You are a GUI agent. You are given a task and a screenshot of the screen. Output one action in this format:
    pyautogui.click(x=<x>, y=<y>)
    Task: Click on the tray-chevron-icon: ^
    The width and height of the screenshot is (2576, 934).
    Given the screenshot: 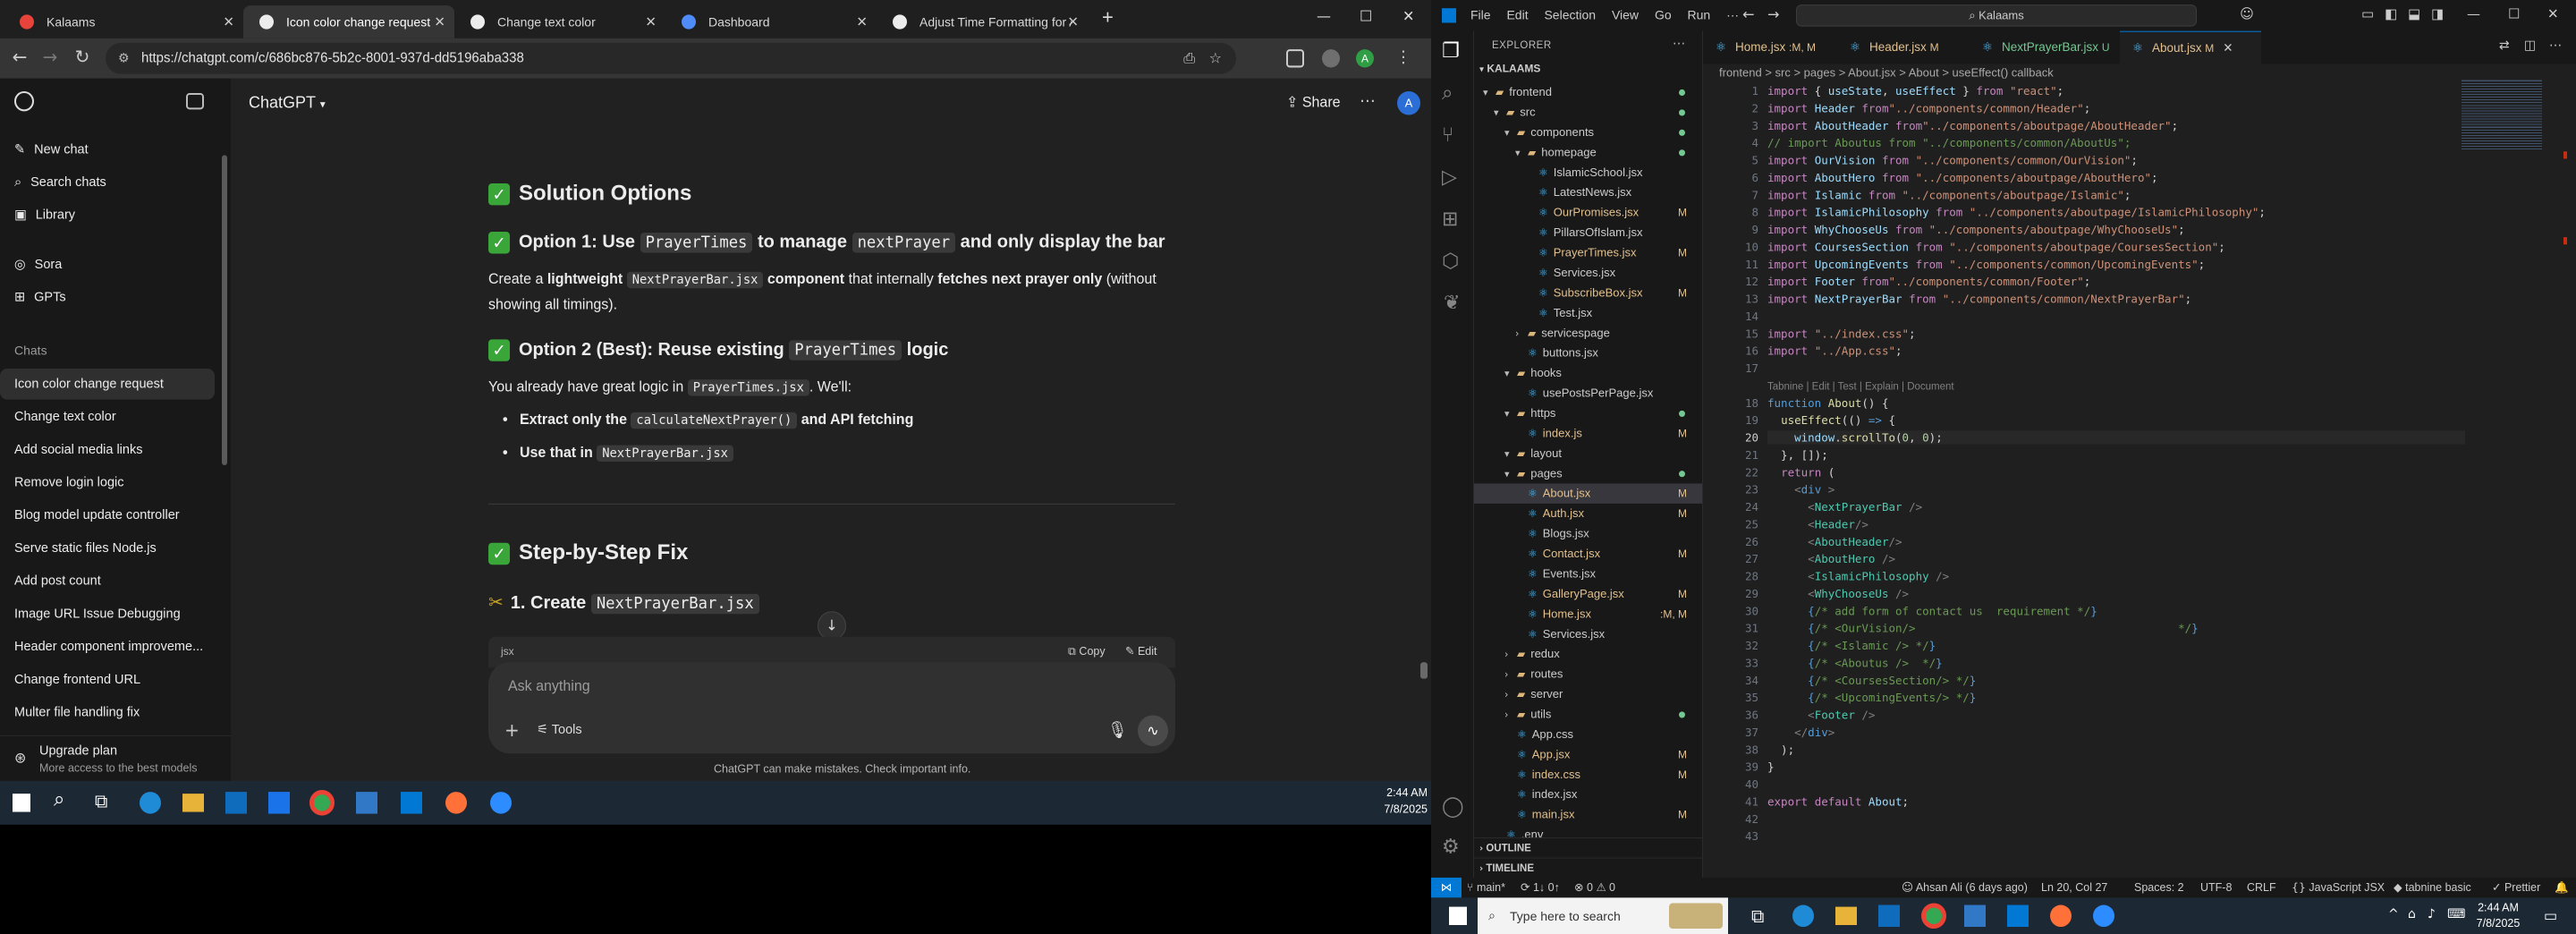 What is the action you would take?
    pyautogui.click(x=2393, y=914)
    